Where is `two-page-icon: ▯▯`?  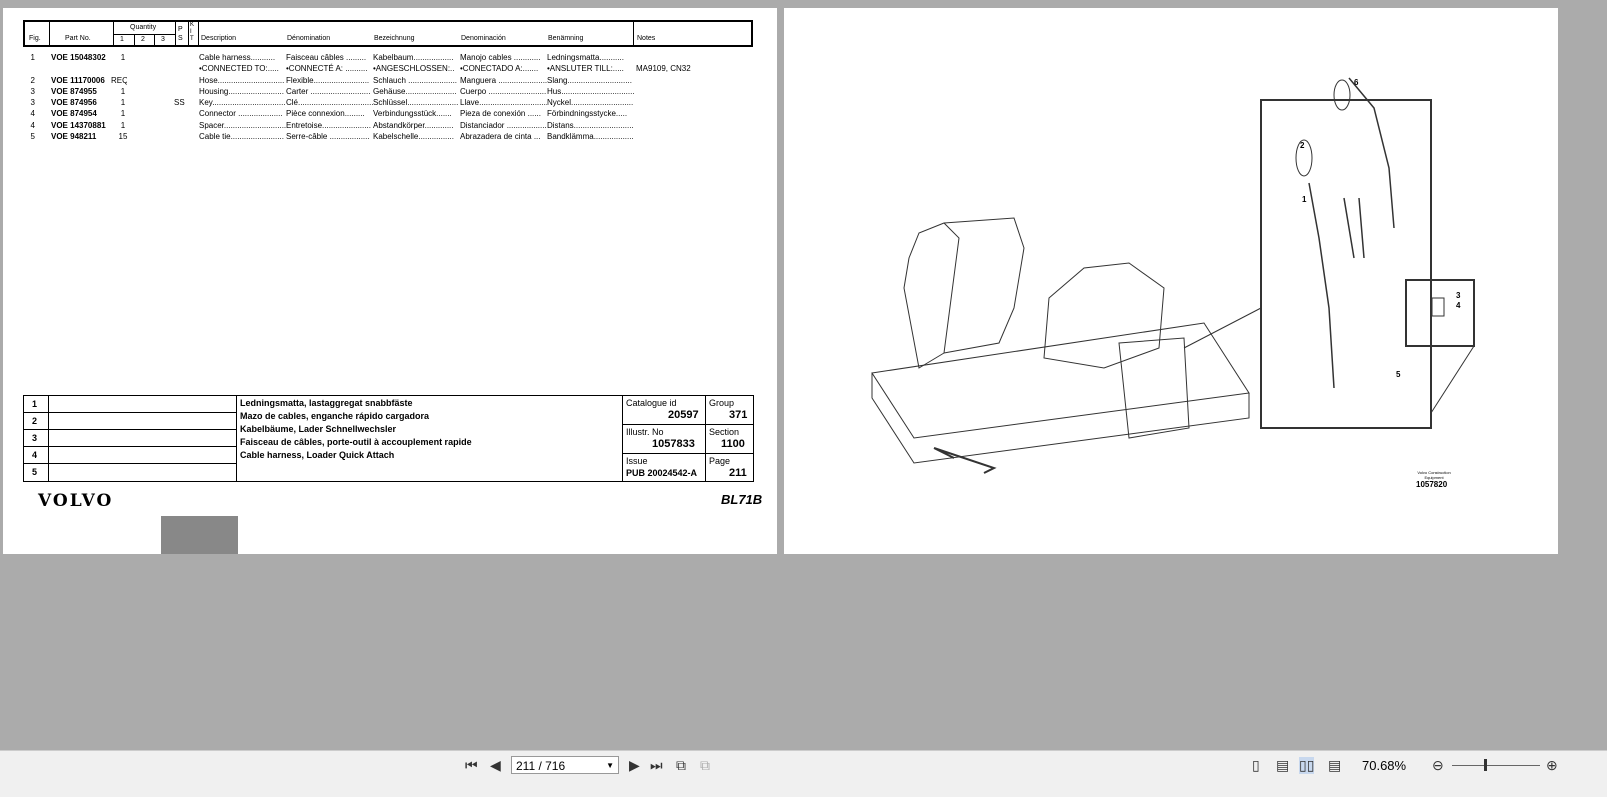 two-page-icon: ▯▯ is located at coordinates (1307, 765).